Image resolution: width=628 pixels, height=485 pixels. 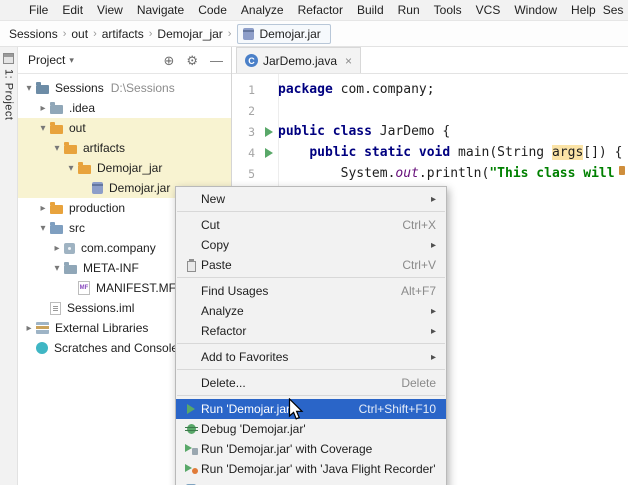 I want to click on line-number: 2, so click(x=251, y=110).